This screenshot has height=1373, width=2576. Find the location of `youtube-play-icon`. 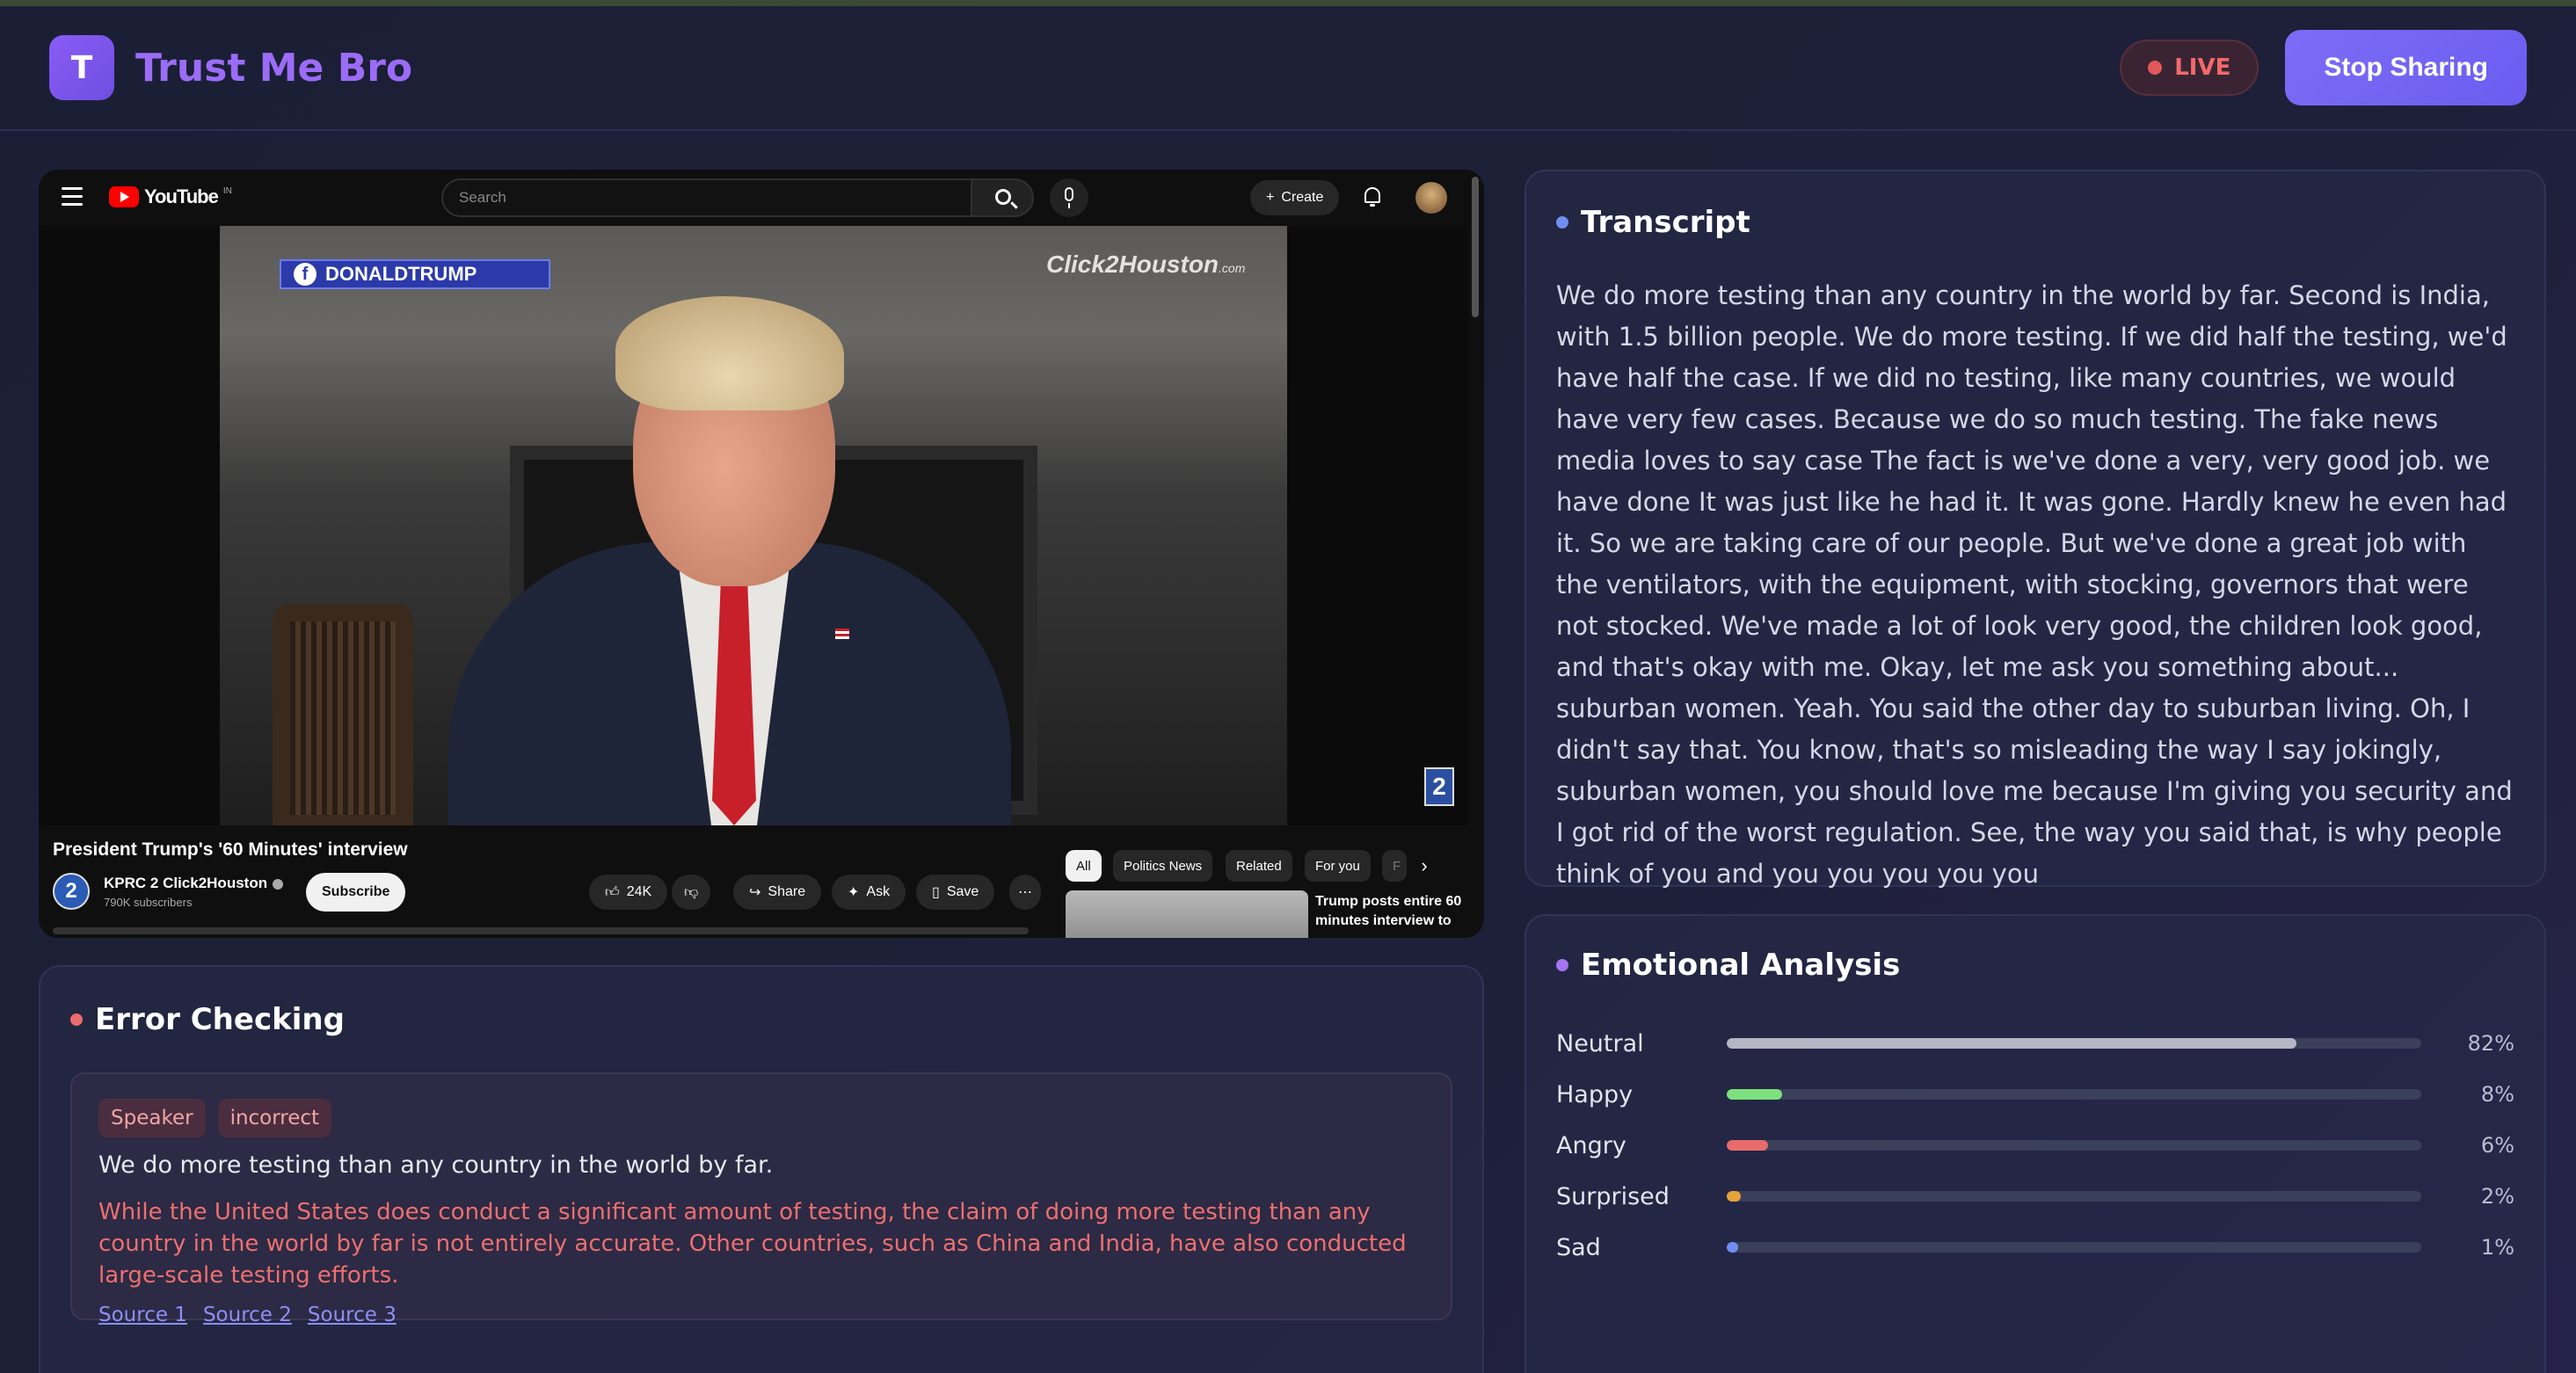

youtube-play-icon is located at coordinates (124, 196).